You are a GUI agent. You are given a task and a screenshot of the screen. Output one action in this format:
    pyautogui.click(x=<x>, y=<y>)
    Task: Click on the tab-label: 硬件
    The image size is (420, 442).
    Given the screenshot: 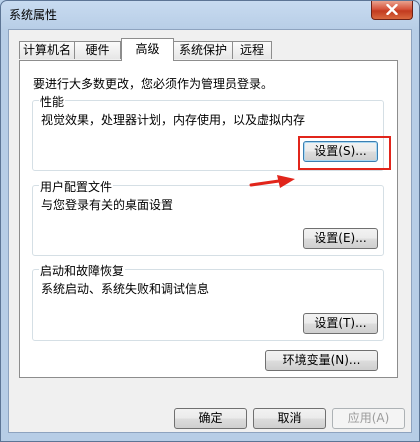 What is the action you would take?
    pyautogui.click(x=97, y=50)
    